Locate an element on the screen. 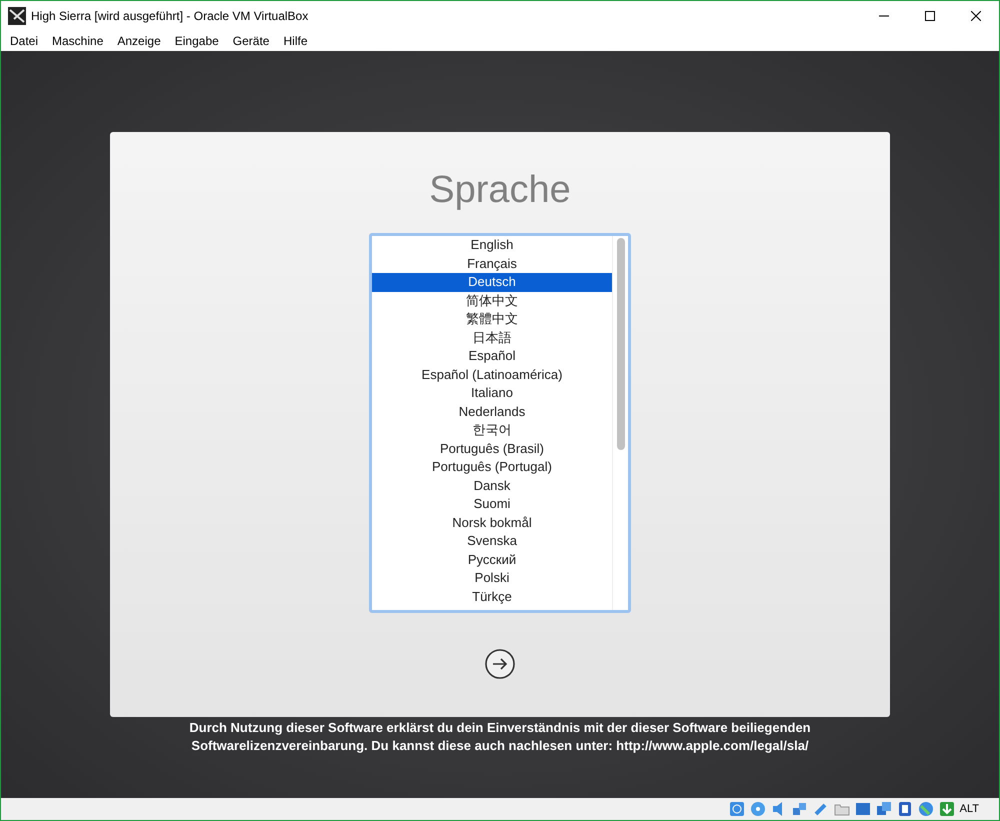 The width and height of the screenshot is (1000, 821). language-option: Svenska is located at coordinates (492, 541).